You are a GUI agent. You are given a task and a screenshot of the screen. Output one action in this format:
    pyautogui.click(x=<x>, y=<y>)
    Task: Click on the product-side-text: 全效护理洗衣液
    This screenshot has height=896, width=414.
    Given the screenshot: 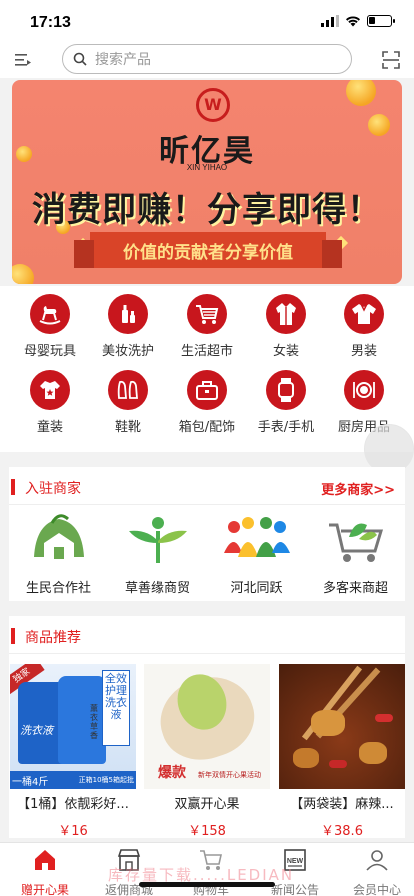 What is the action you would take?
    pyautogui.click(x=116, y=708)
    